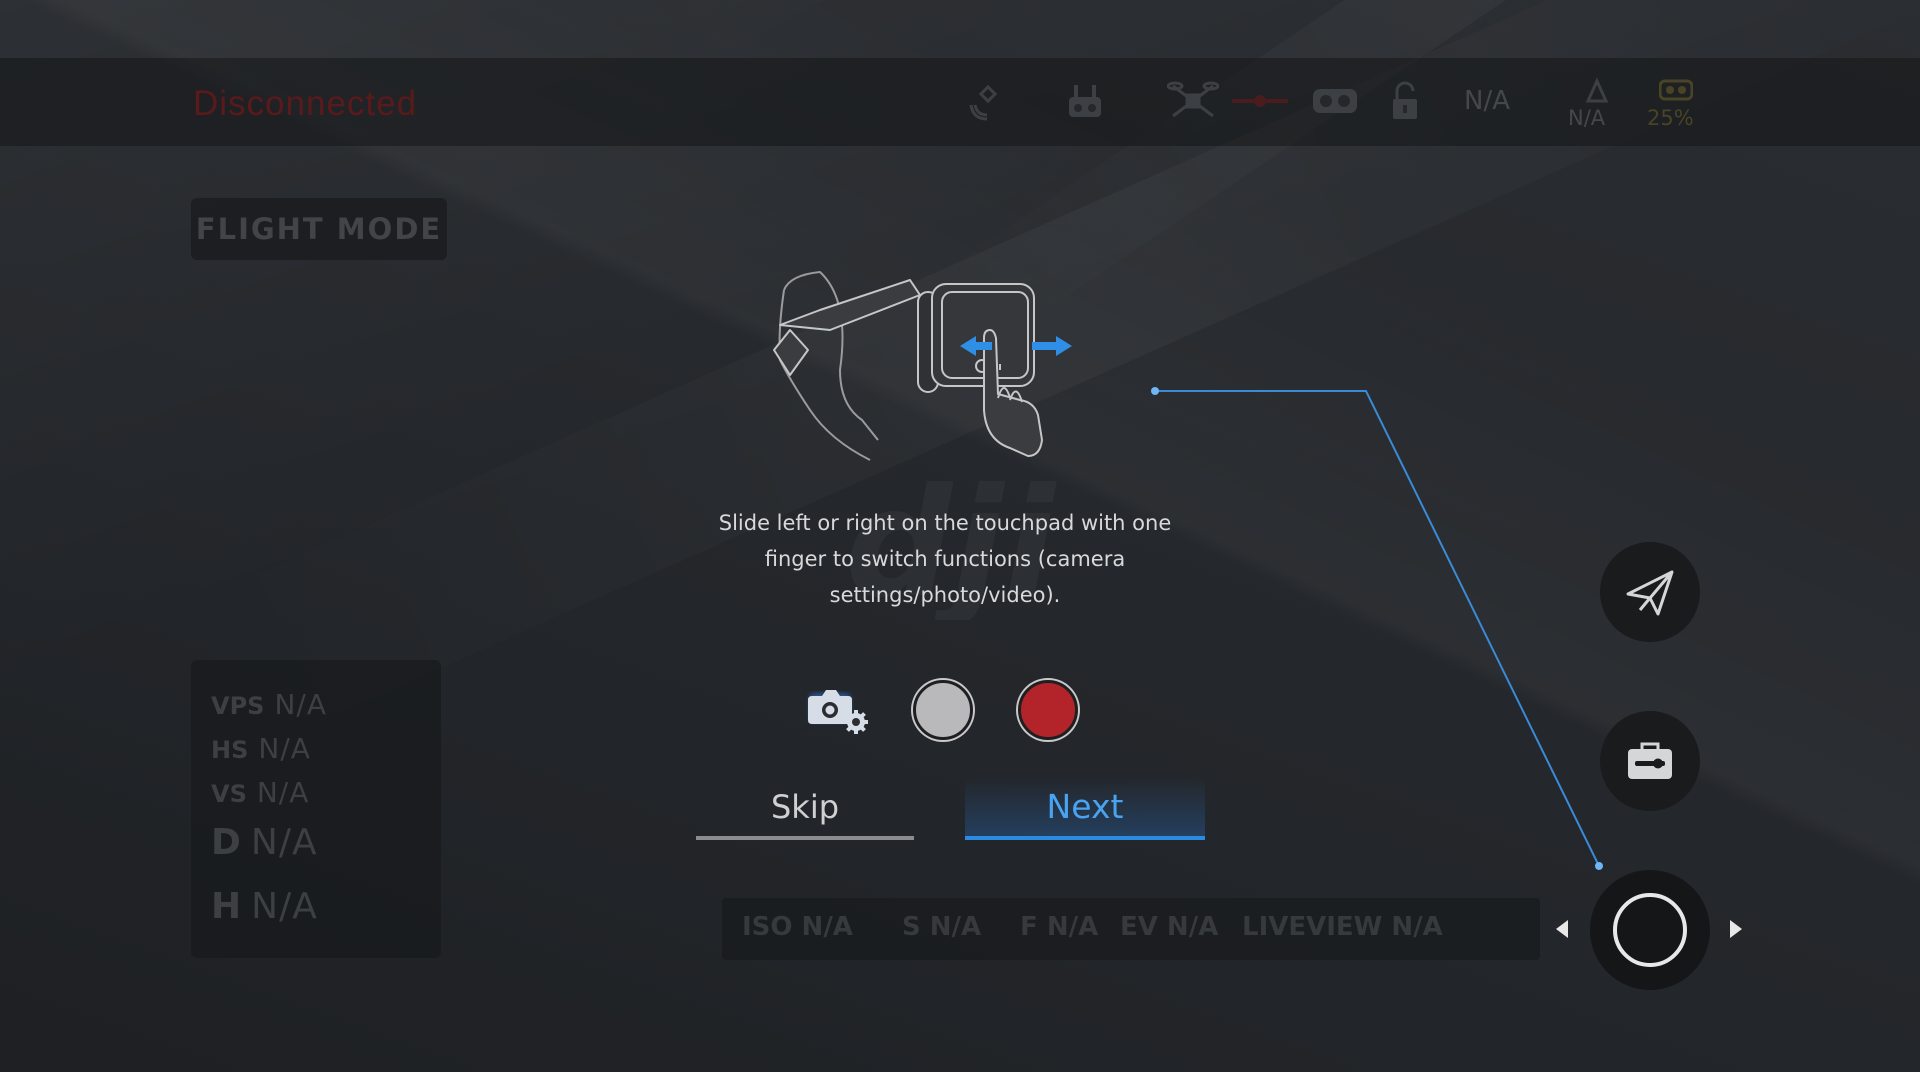 The height and width of the screenshot is (1072, 1920). What do you see at coordinates (1193, 101) in the screenshot?
I see `aircraft-icon` at bounding box center [1193, 101].